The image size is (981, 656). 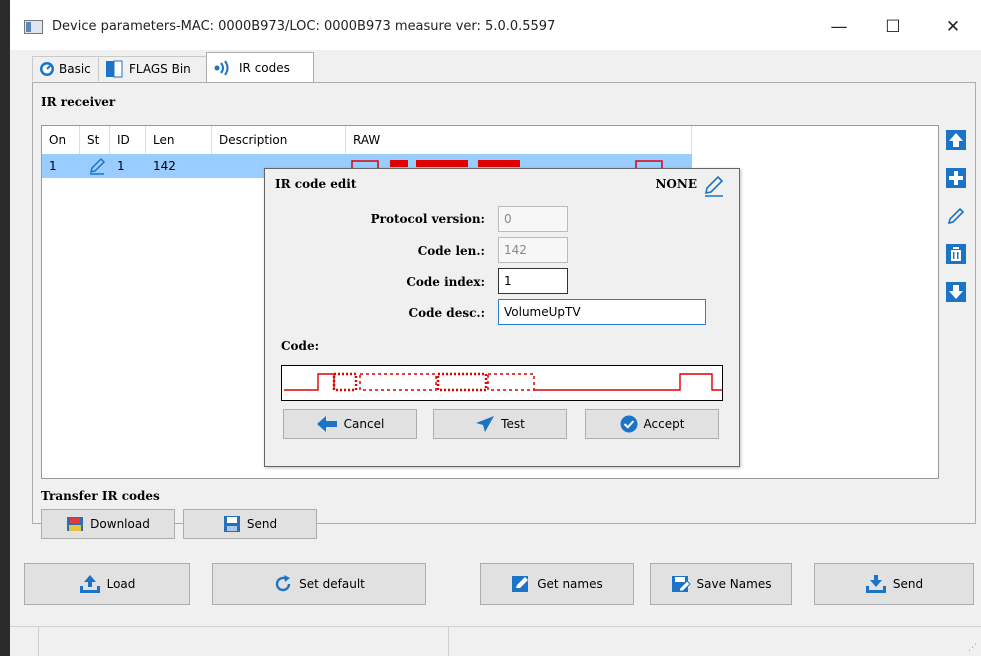 I want to click on save-names-button: Save Names, so click(x=721, y=584).